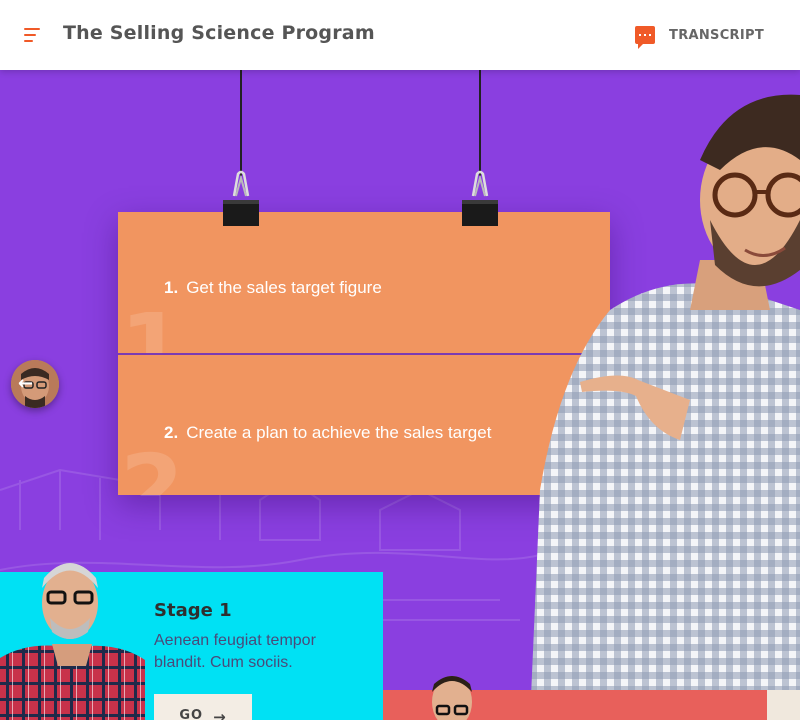  I want to click on binder-clip-left, so click(241, 198).